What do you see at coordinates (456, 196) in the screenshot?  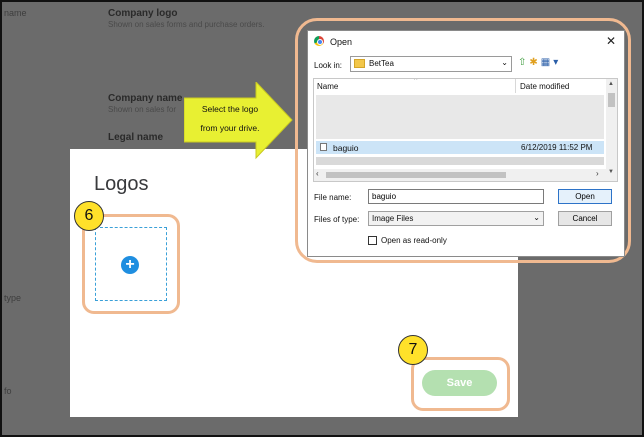 I see `file-name-input` at bounding box center [456, 196].